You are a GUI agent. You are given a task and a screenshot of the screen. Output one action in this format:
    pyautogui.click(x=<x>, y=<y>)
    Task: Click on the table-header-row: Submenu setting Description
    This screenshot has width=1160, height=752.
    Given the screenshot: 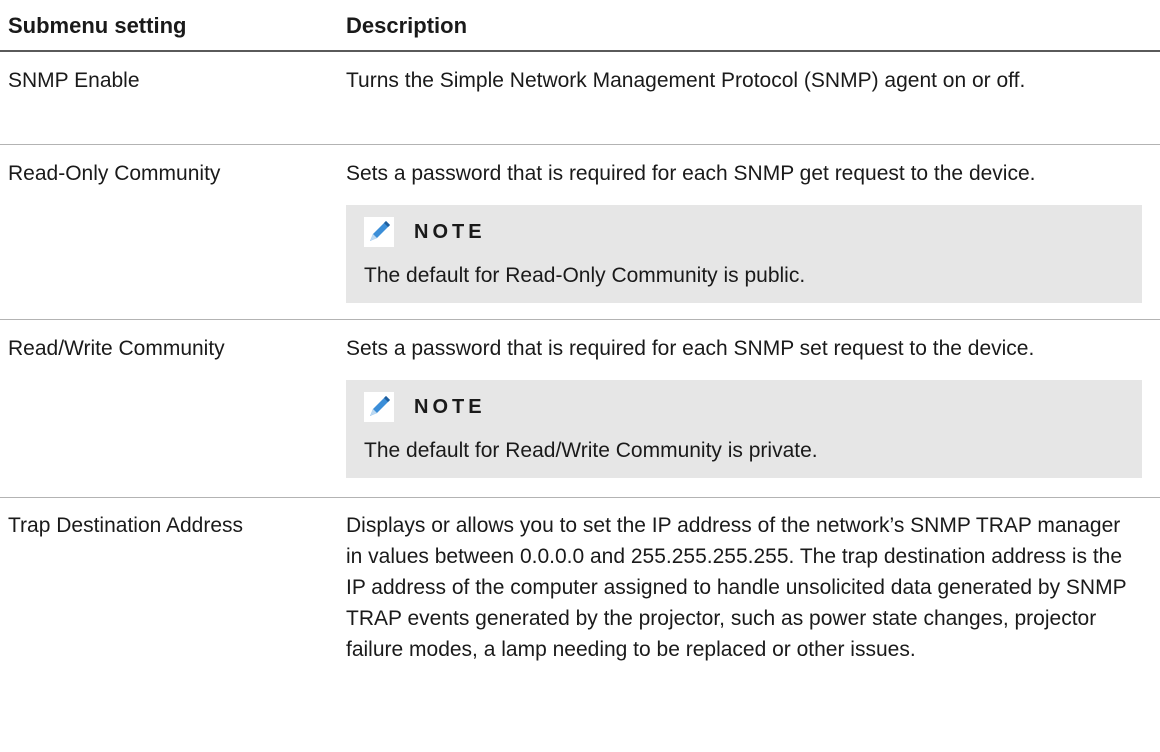 What is the action you would take?
    pyautogui.click(x=580, y=26)
    